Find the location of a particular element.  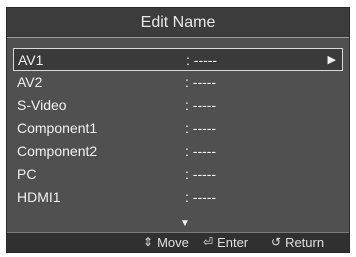

key-guide-bar: ⇕ Move ⏎ Enter ↺ Return is located at coordinates (178, 242).